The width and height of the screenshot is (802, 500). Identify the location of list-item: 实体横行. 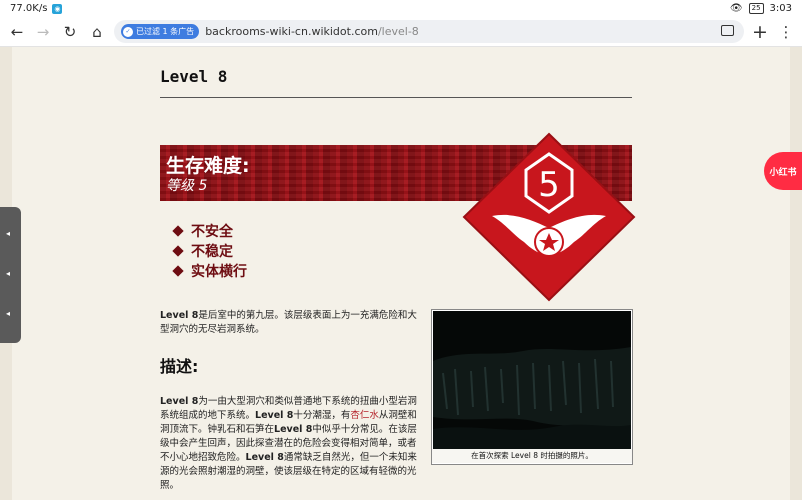
(209, 271).